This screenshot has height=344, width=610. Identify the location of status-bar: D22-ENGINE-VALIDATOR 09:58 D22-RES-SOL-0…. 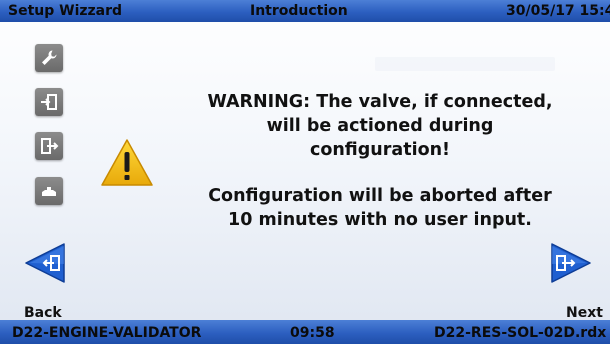
(305, 332).